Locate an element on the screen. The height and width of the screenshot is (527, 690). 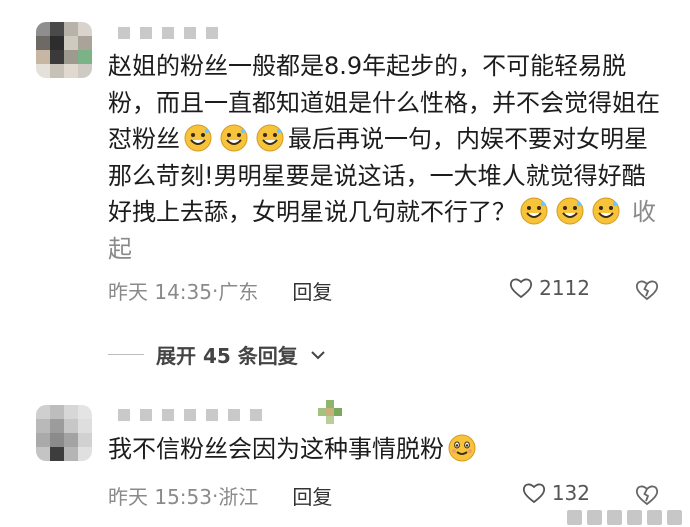
comment-meta: 昨天 15:53 · 浙江 回复 is located at coordinates (220, 495).